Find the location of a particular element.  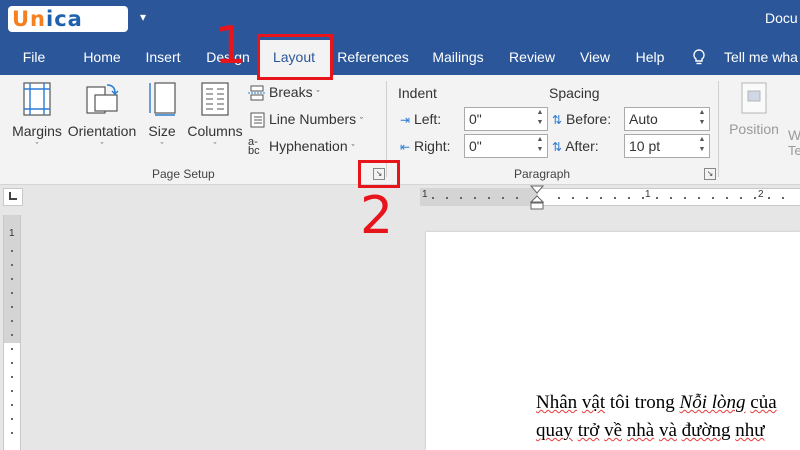

tab-view: View is located at coordinates (595, 57).